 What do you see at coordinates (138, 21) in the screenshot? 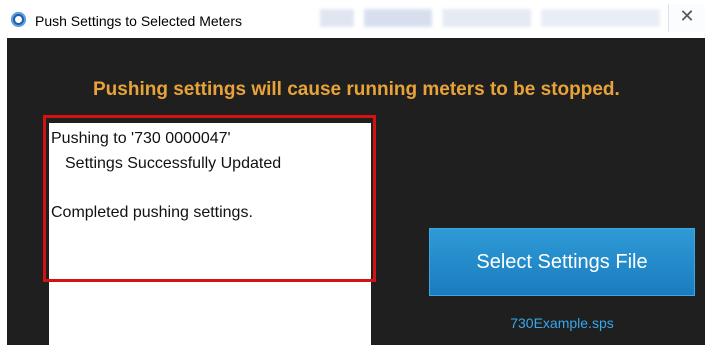
I see `window-title: Push Settings to Selected Meters` at bounding box center [138, 21].